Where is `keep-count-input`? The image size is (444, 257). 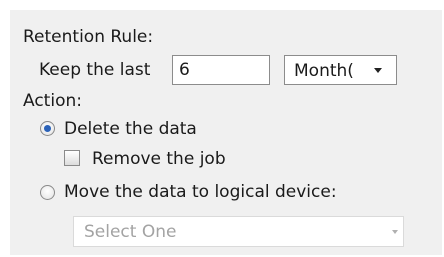
keep-count-input is located at coordinates (221, 70).